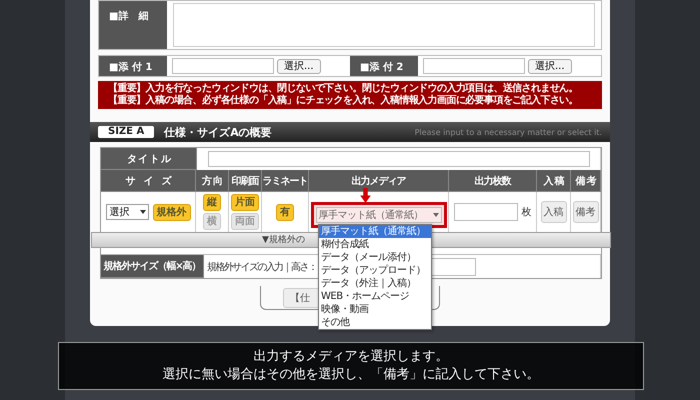 This screenshot has width=700, height=400. Describe the element at coordinates (351, 357) in the screenshot. I see `caption-text: 出力するメディアを選択します。` at that location.